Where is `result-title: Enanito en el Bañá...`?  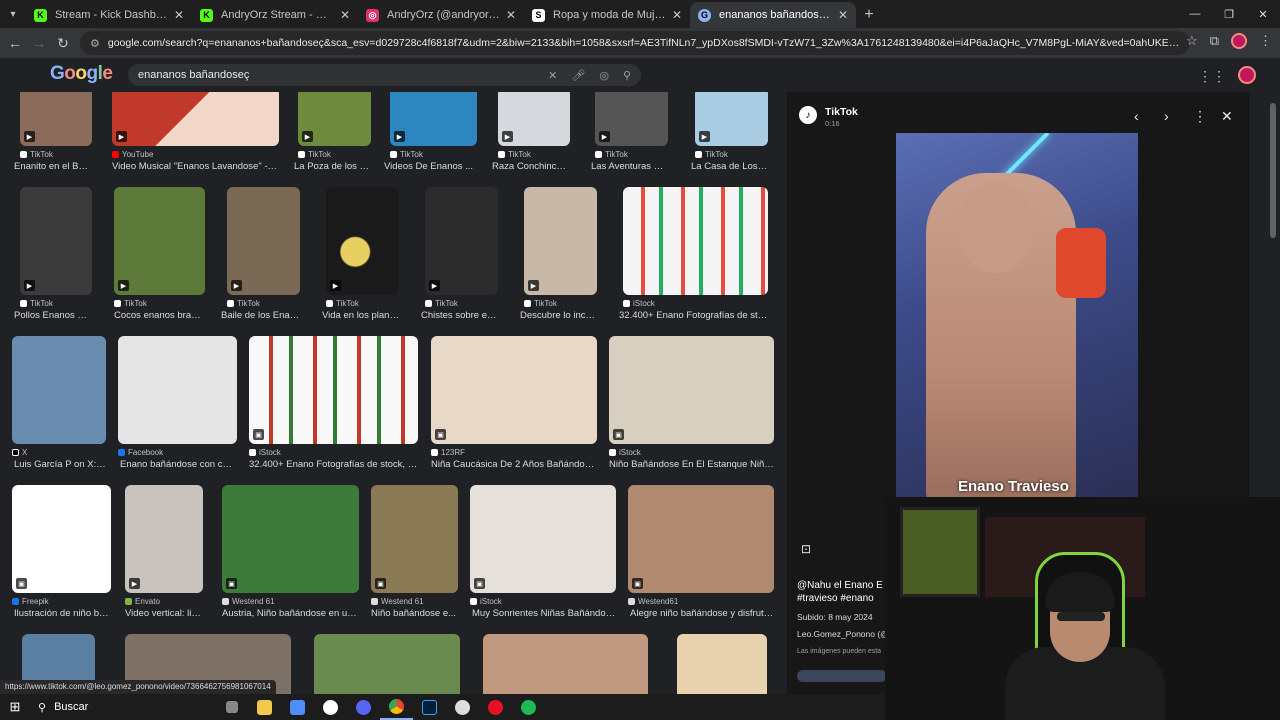 result-title: Enanito en el Bañá... is located at coordinates (53, 166).